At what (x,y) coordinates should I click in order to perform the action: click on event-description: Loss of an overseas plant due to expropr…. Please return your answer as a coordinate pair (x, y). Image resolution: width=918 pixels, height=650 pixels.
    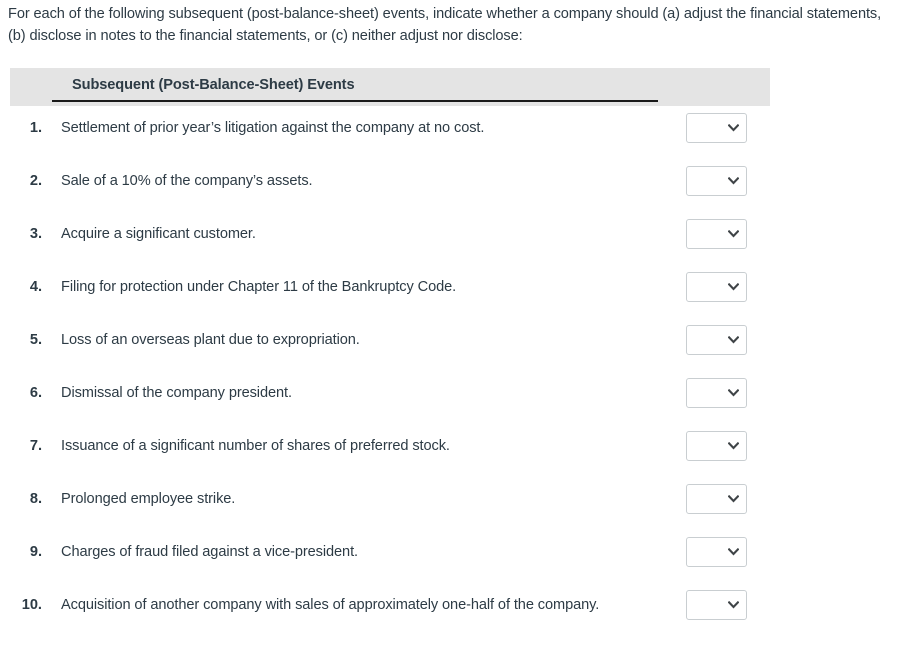
    Looking at the image, I should click on (210, 340).